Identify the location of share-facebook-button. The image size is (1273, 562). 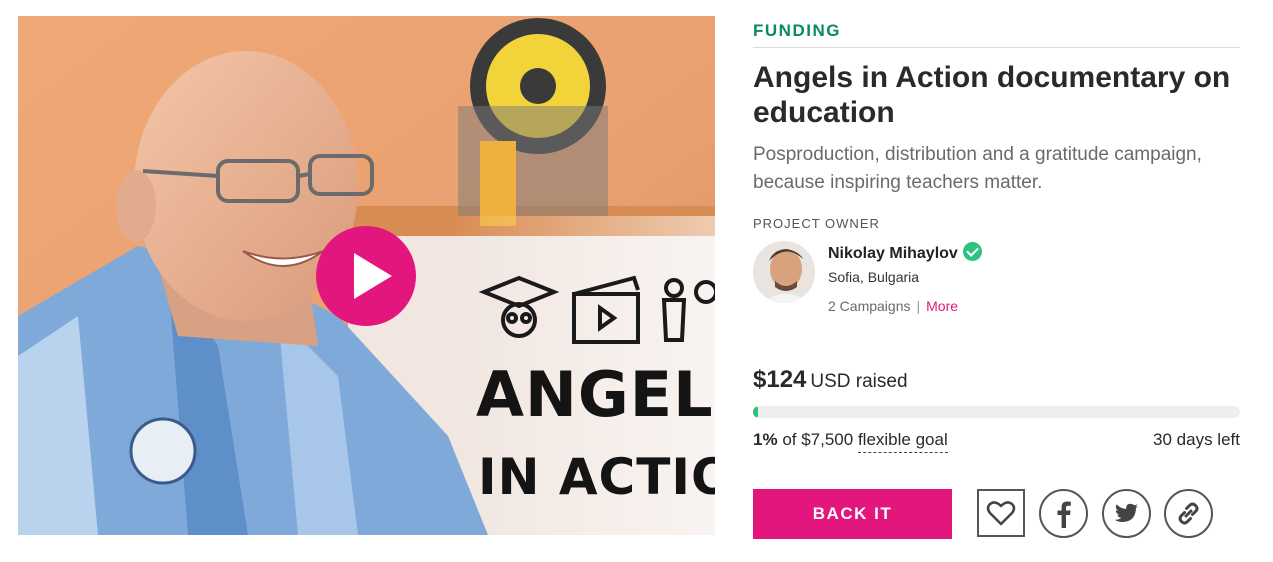
(1063, 513).